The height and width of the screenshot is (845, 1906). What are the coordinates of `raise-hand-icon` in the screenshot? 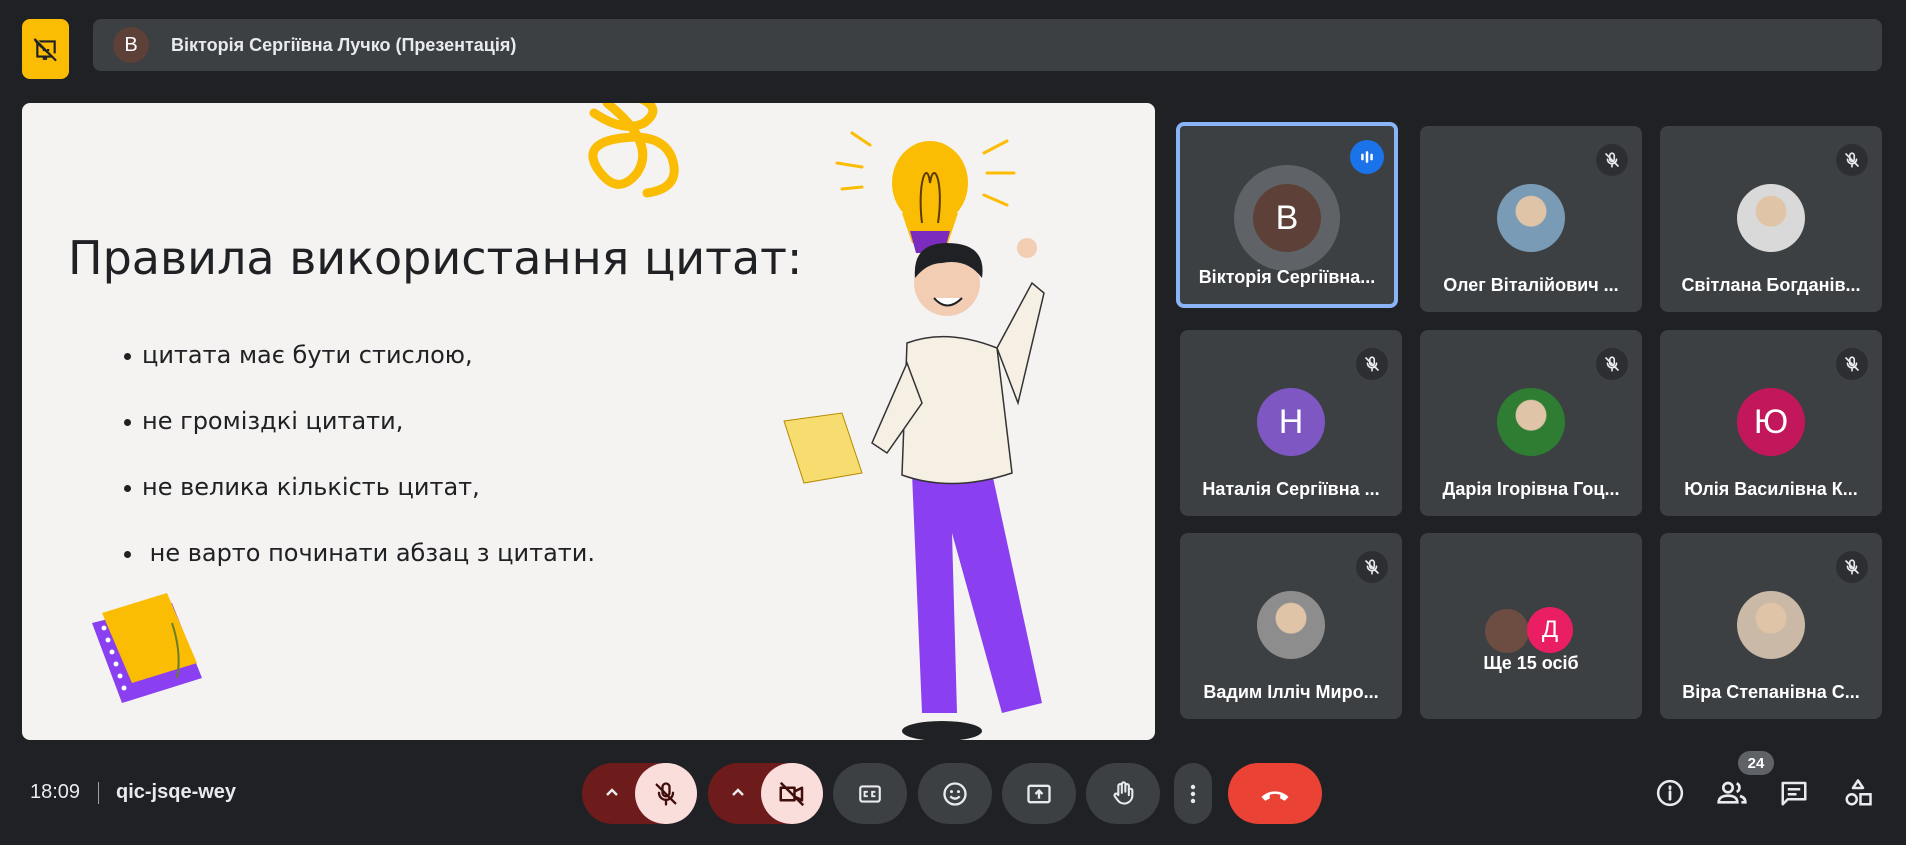 It's located at (1123, 792).